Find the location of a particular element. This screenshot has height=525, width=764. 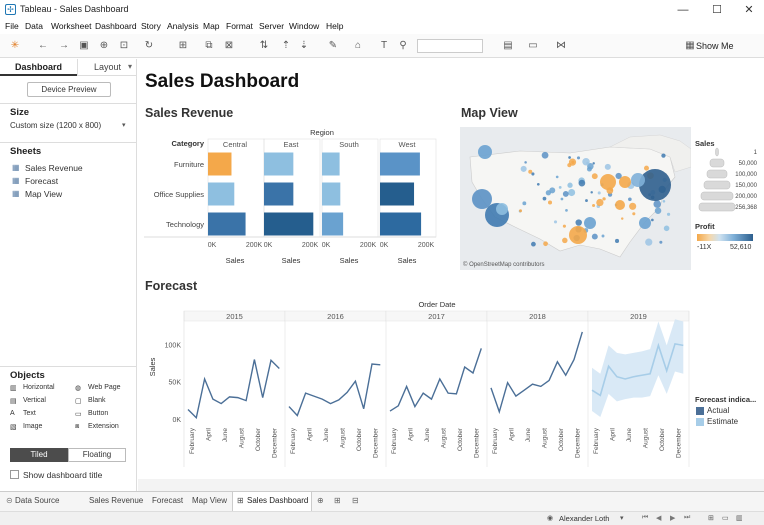

back-icon: ← is located at coordinates (43, 46).